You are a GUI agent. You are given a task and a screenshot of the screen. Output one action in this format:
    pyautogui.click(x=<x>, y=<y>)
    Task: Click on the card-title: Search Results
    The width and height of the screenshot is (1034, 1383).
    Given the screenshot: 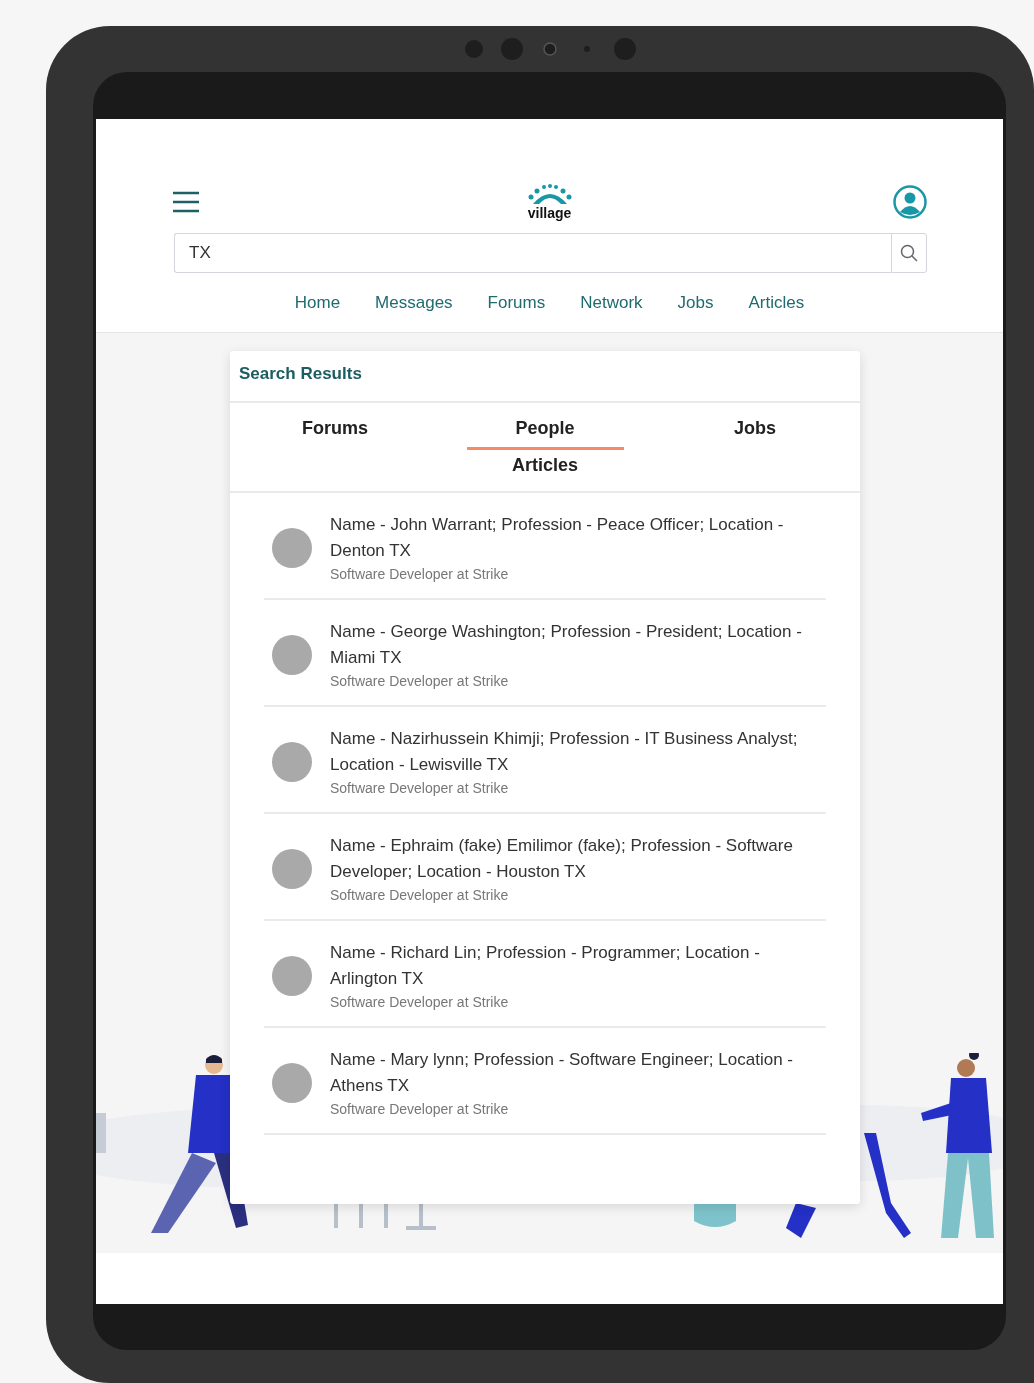 What is the action you would take?
    pyautogui.click(x=545, y=377)
    